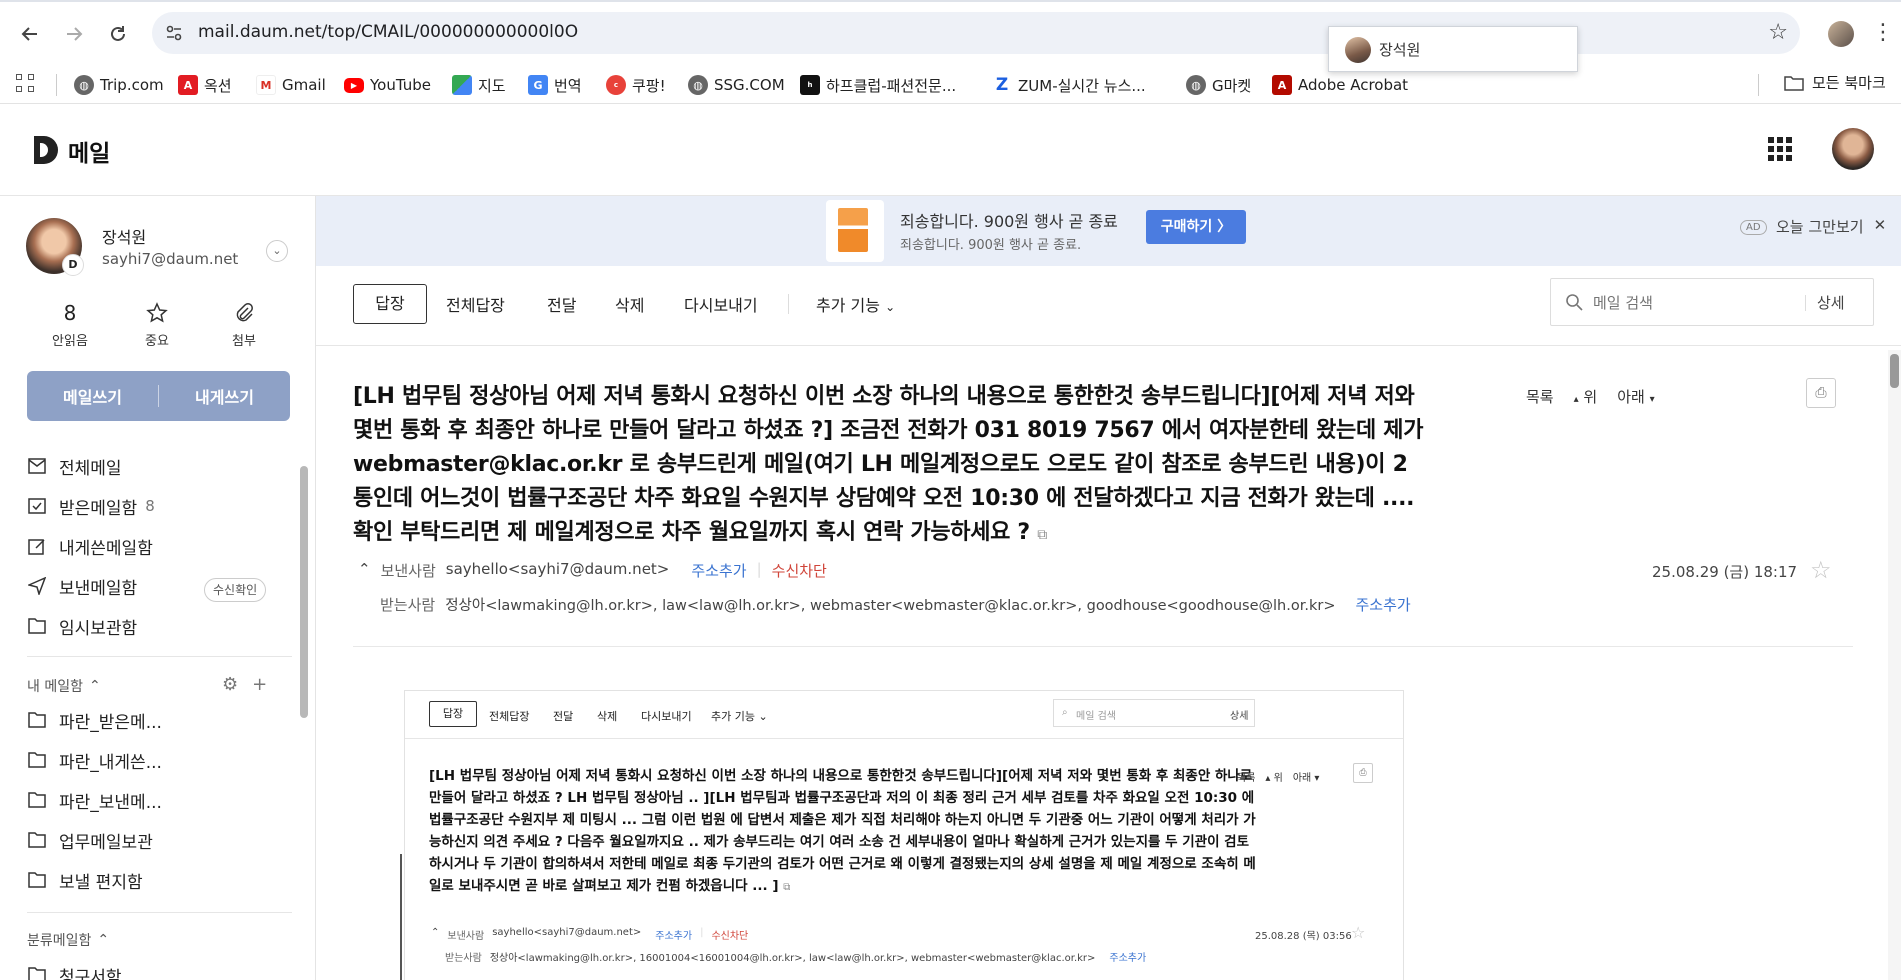  Describe the element at coordinates (1586, 396) in the screenshot. I see `prev-mail-link: ▴ 위` at that location.